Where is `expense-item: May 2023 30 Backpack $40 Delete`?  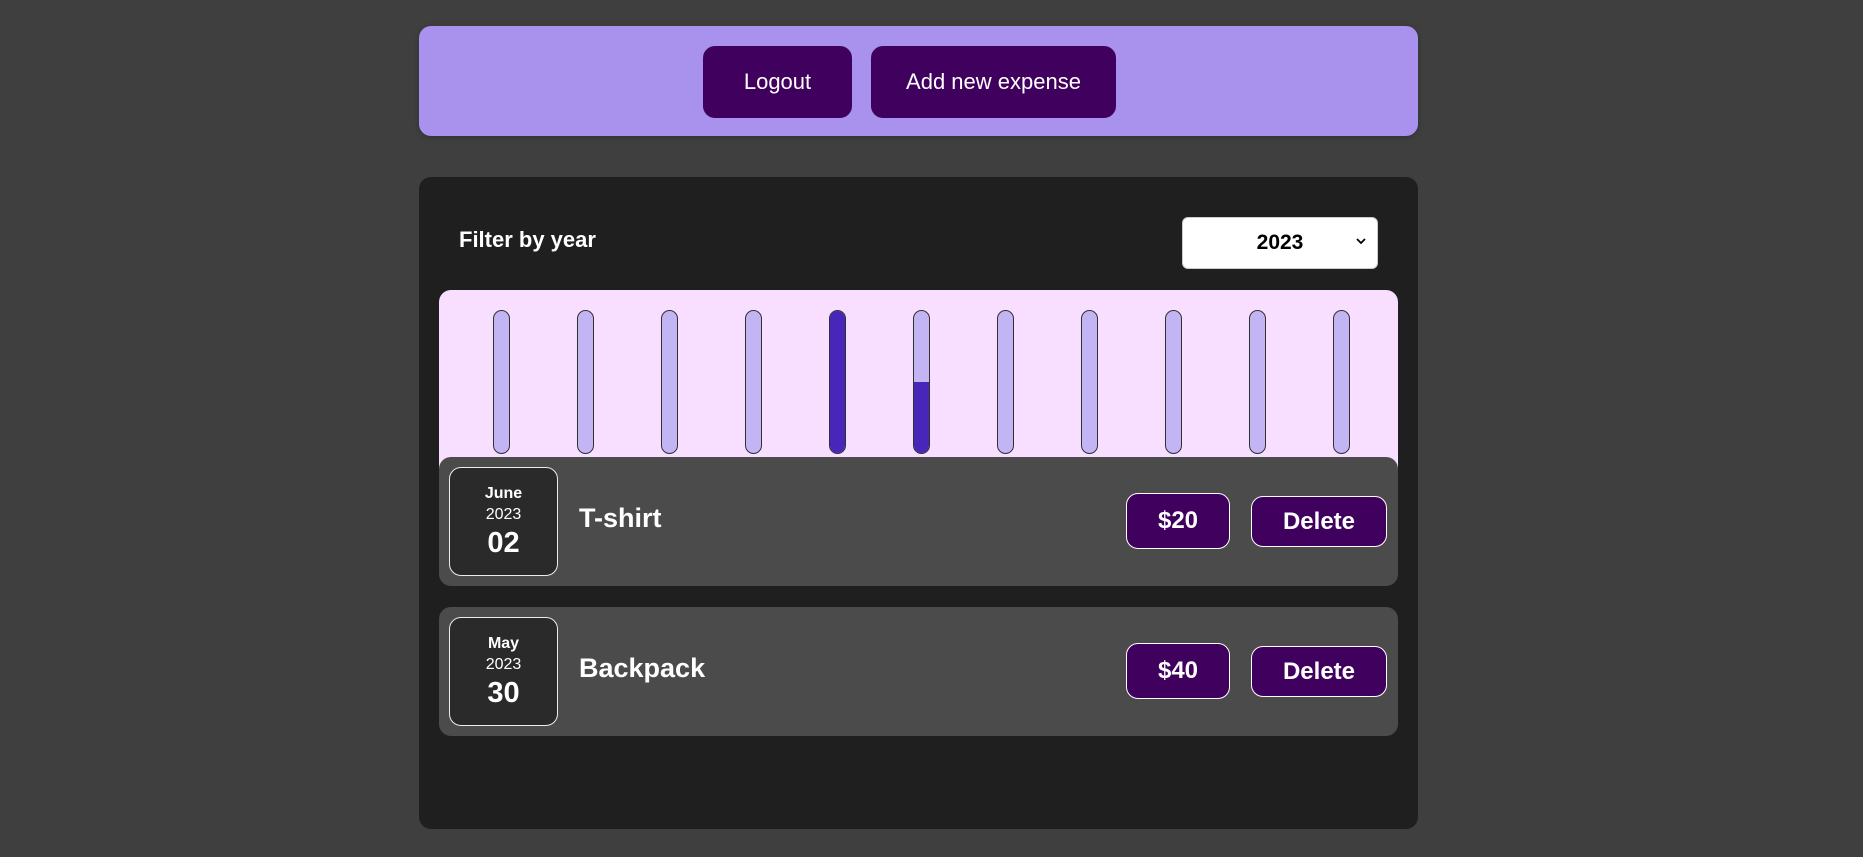
expense-item: May 2023 30 Backpack $40 Delete is located at coordinates (918, 671).